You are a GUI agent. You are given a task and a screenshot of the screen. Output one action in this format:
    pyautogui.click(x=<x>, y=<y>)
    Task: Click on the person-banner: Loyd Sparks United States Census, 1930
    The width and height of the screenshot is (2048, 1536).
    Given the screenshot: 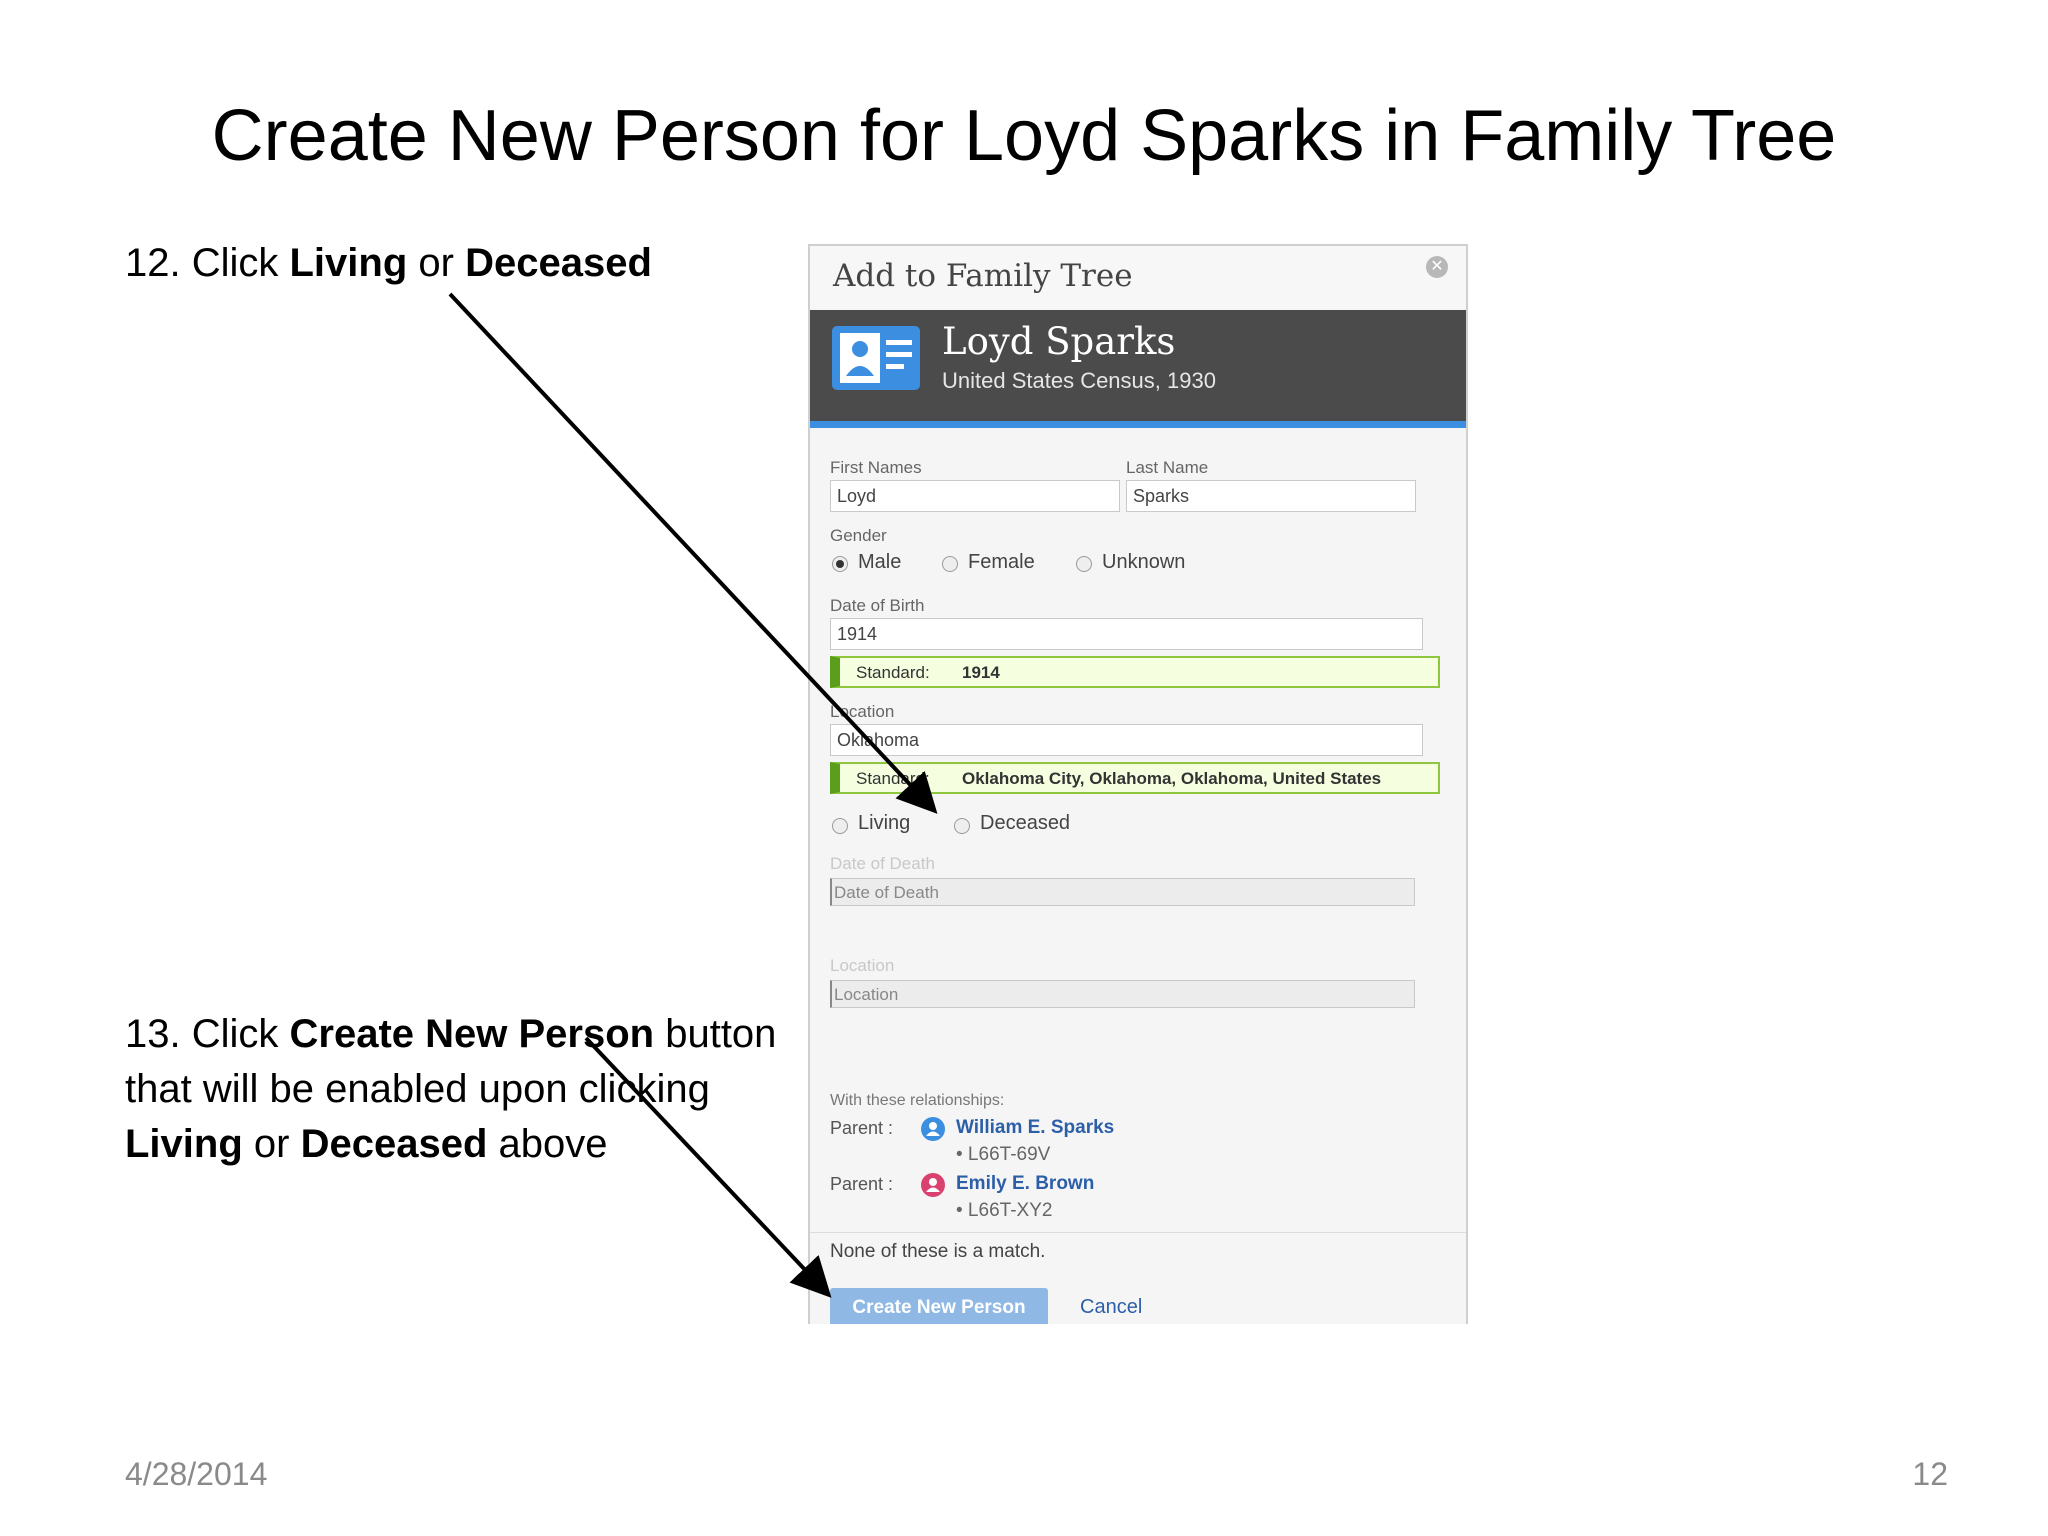 What is the action you would take?
    pyautogui.click(x=1138, y=369)
    